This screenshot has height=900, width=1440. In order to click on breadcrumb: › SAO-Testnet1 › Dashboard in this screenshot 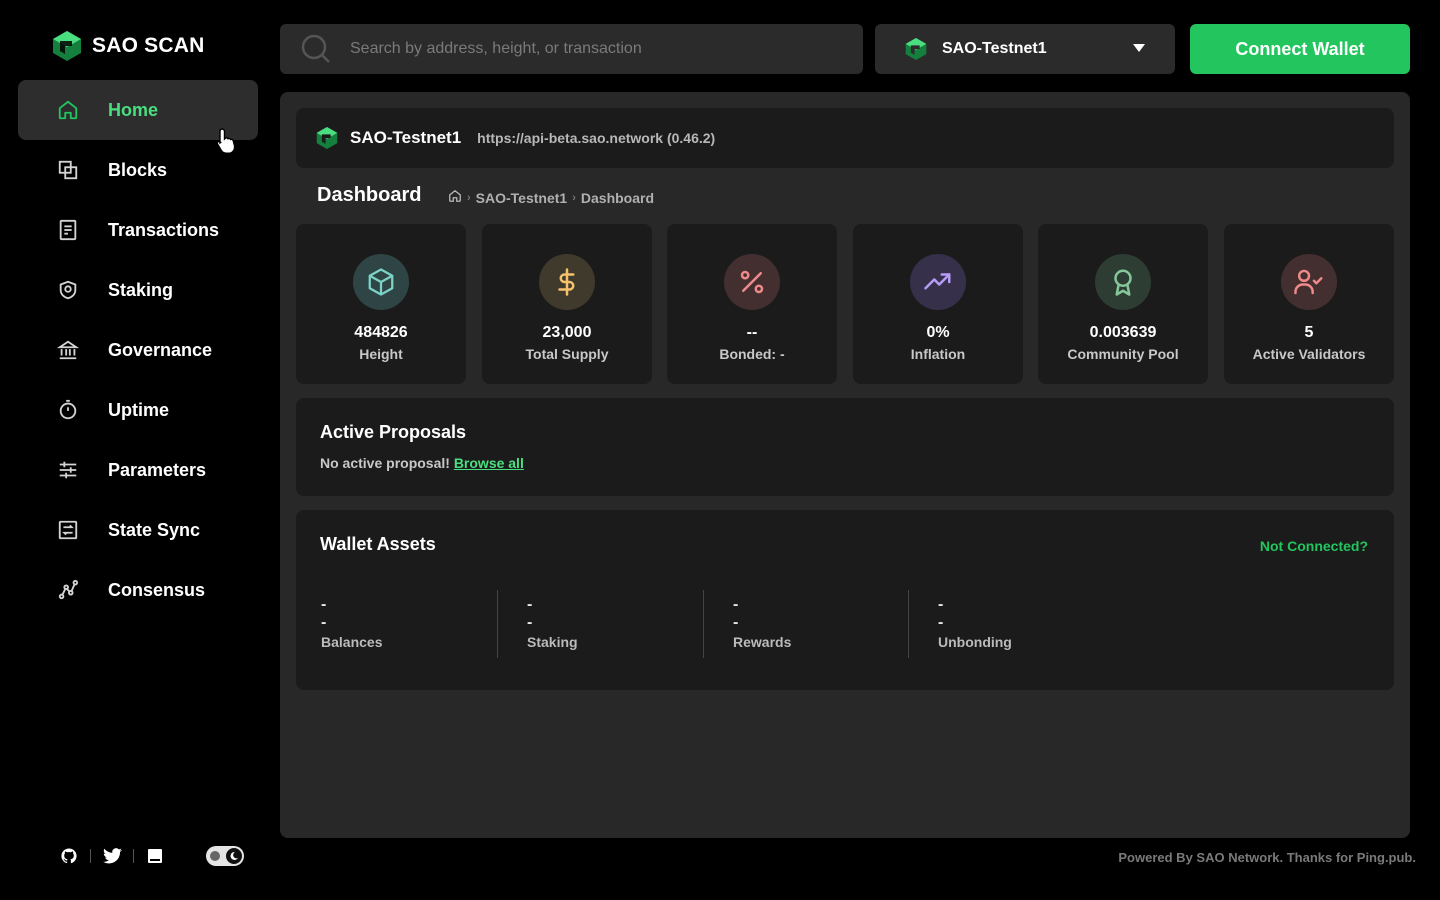, I will do `click(551, 197)`.